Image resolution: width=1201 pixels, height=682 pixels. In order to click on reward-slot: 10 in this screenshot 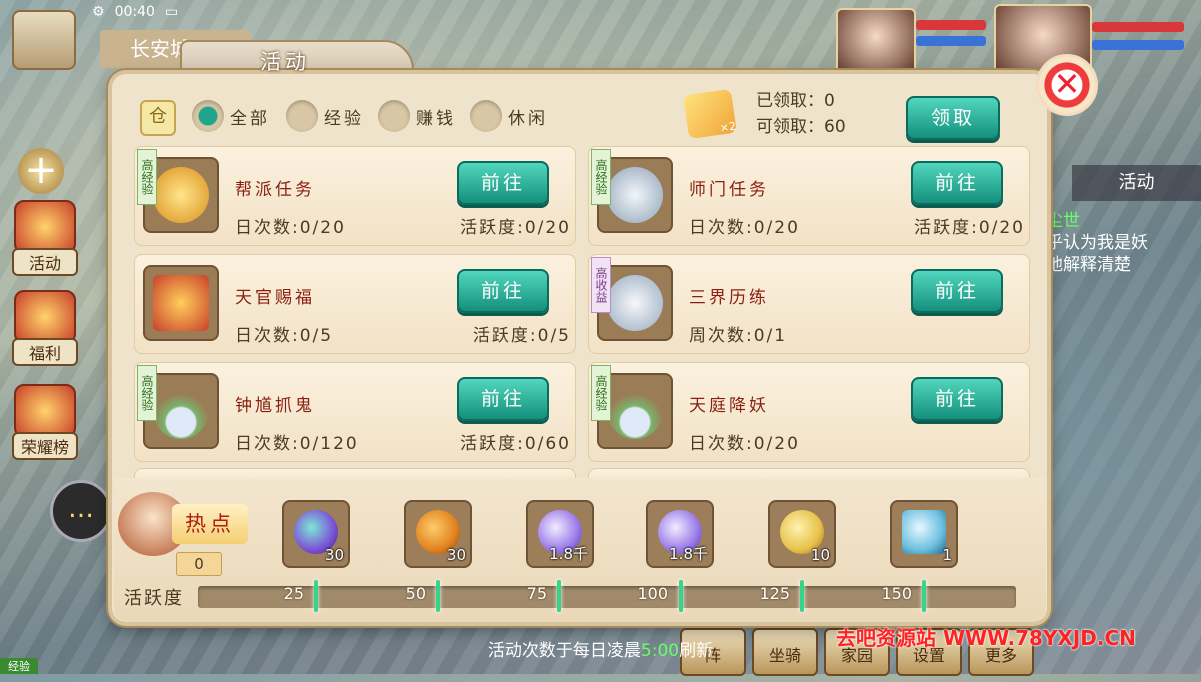, I will do `click(802, 534)`.